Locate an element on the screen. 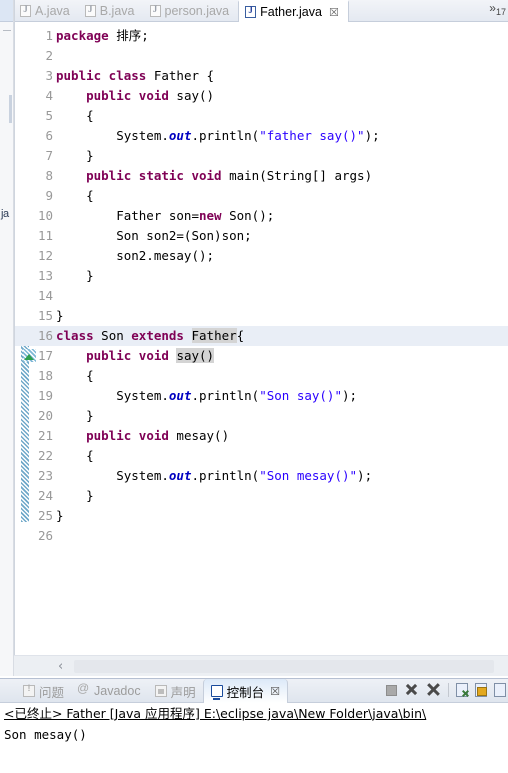 This screenshot has width=508, height=773. code-line: 7 } is located at coordinates (261, 156).